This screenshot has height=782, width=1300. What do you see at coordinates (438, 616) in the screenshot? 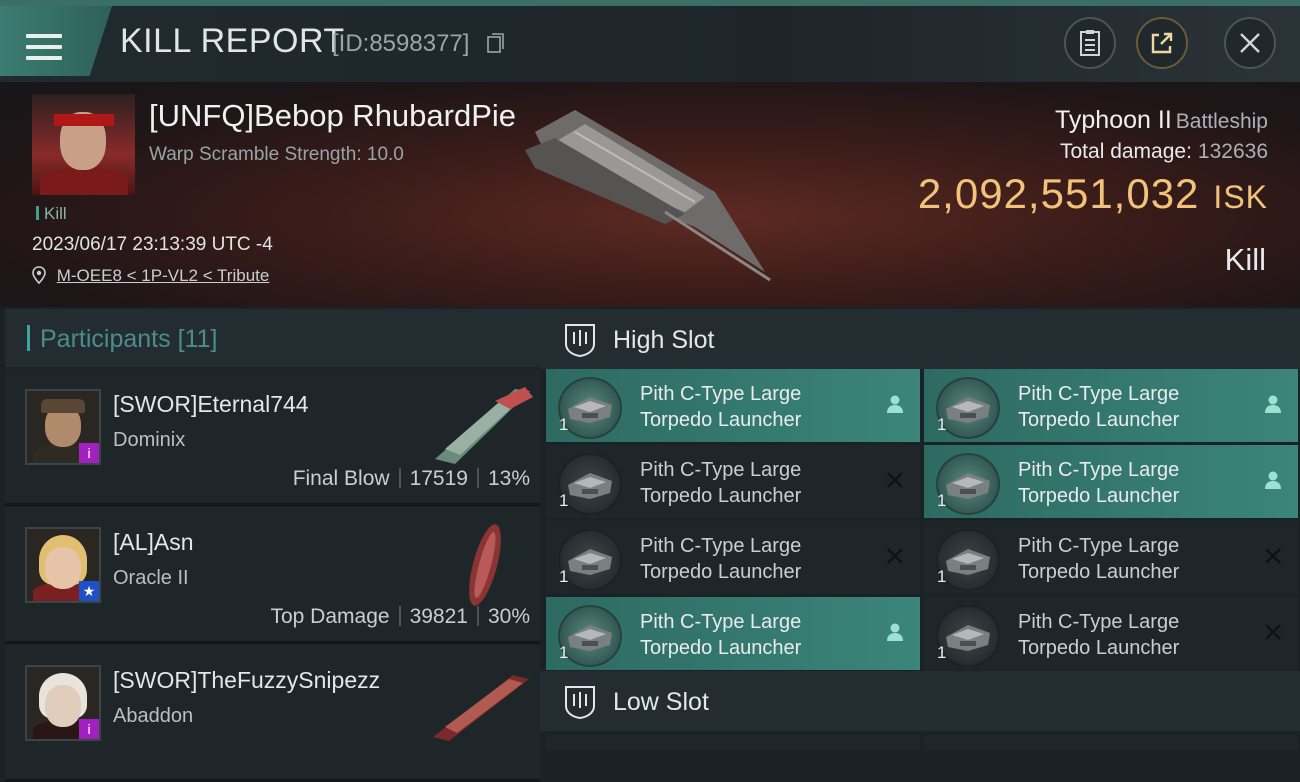
I see `participant-damage: 39821` at bounding box center [438, 616].